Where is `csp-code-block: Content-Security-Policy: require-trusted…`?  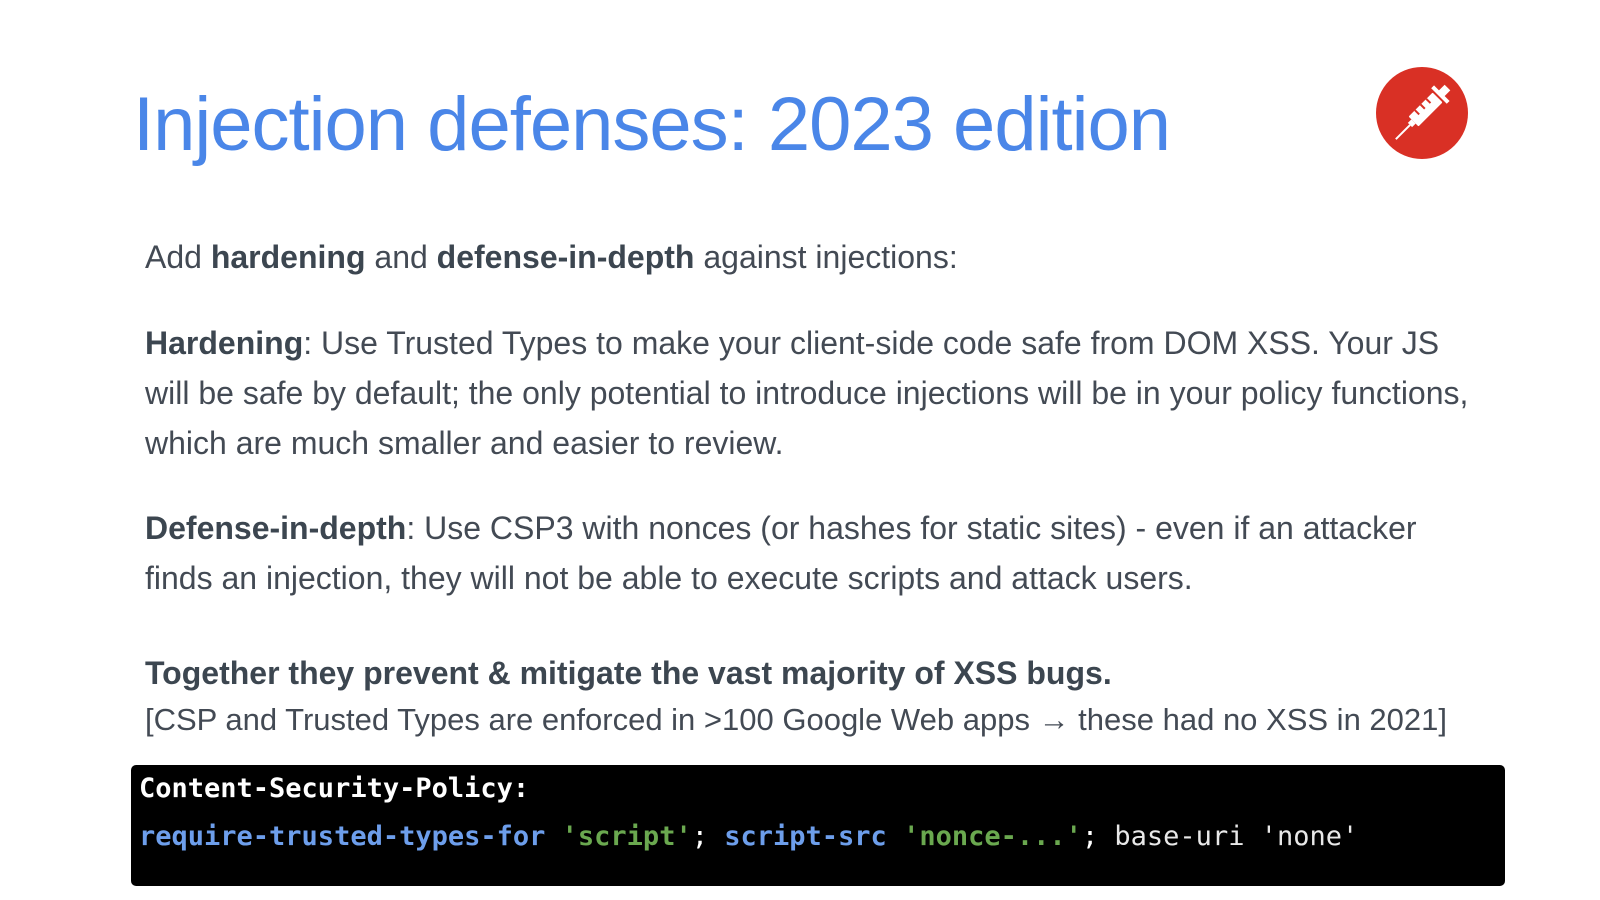
csp-code-block: Content-Security-Policy: require-trusted… is located at coordinates (818, 825).